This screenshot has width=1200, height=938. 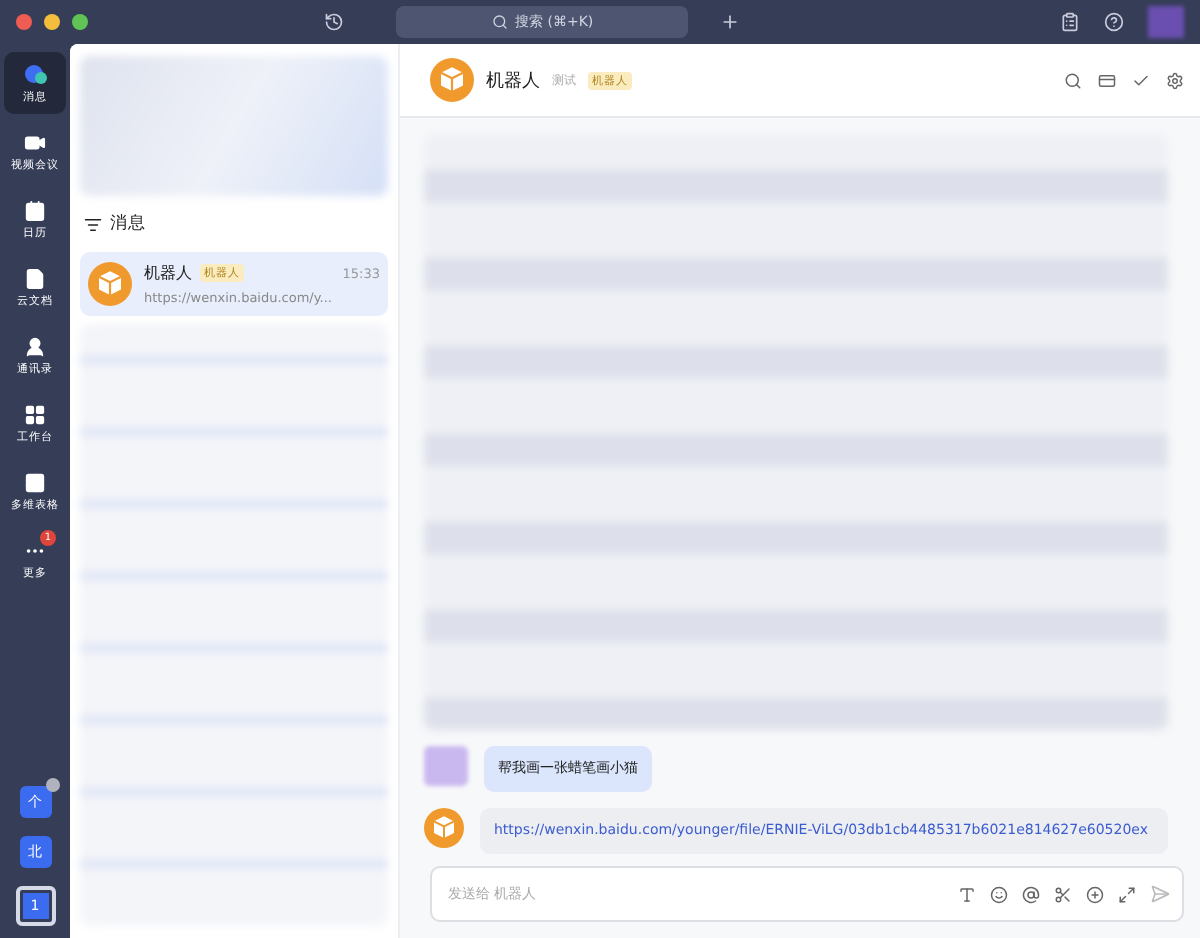 I want to click on format-icon, so click(x=967, y=894).